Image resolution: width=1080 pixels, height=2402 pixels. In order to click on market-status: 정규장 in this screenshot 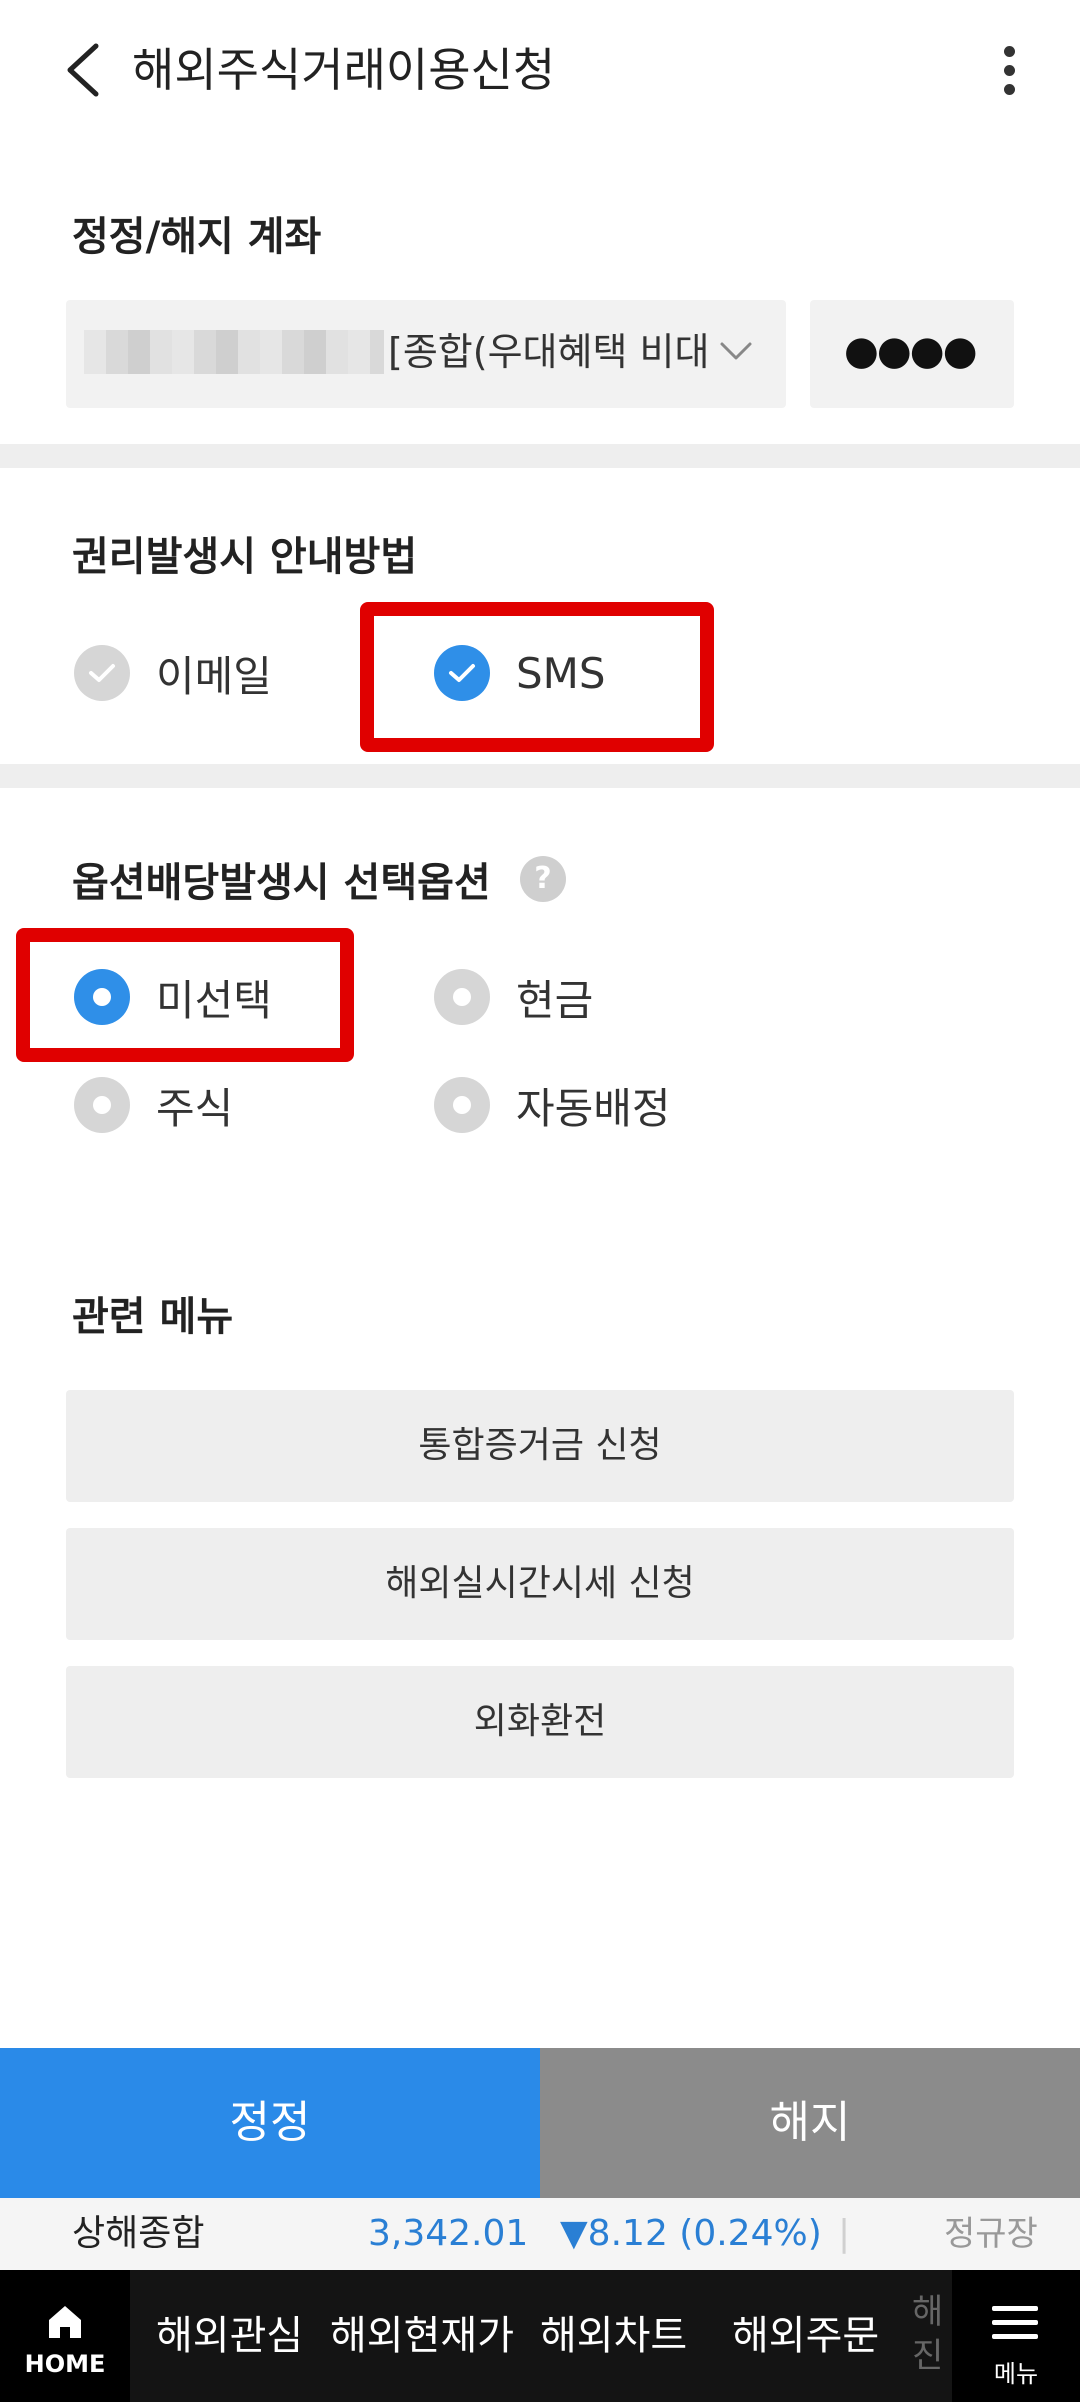, I will do `click(991, 2234)`.